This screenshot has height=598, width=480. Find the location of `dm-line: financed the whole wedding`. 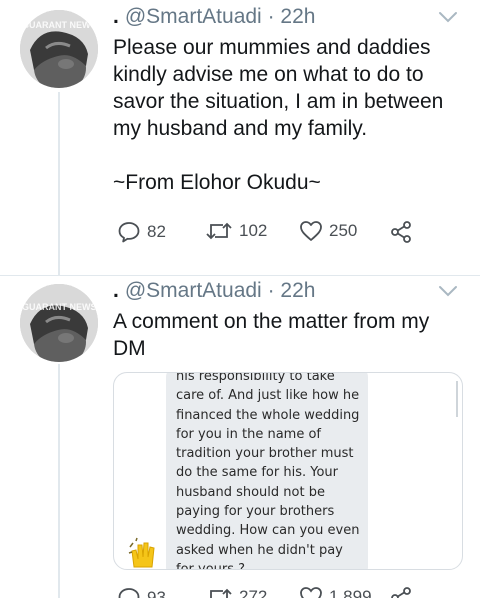

dm-line: financed the whole wedding is located at coordinates (268, 415).